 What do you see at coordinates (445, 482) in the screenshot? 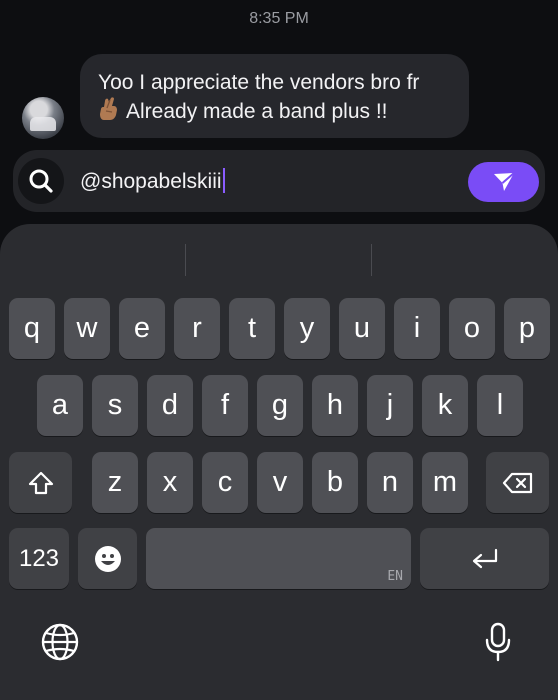
I see `key-m: m` at bounding box center [445, 482].